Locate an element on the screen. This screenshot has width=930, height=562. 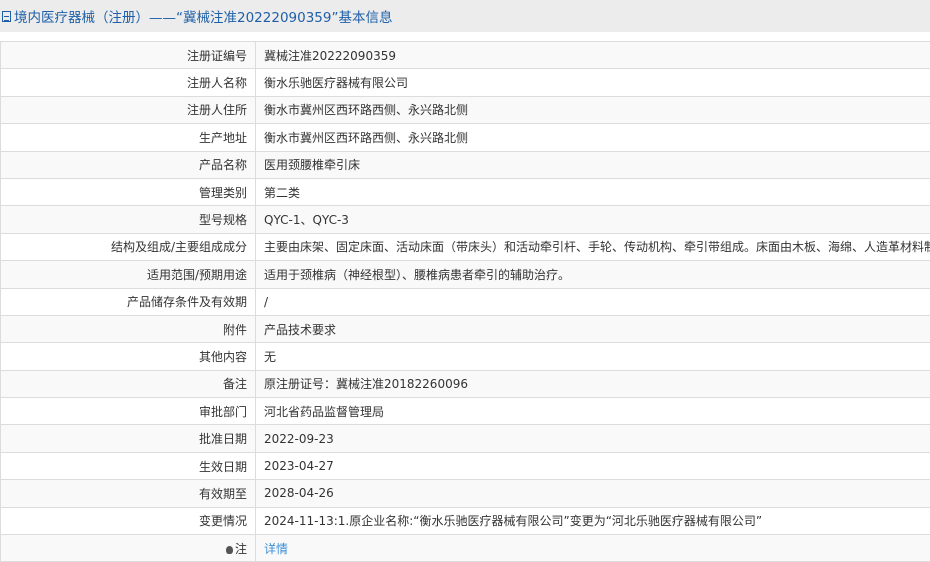
page-header: 境内医疗器械（注册）——“冀械注准20222090359”基本信息 is located at coordinates (465, 16).